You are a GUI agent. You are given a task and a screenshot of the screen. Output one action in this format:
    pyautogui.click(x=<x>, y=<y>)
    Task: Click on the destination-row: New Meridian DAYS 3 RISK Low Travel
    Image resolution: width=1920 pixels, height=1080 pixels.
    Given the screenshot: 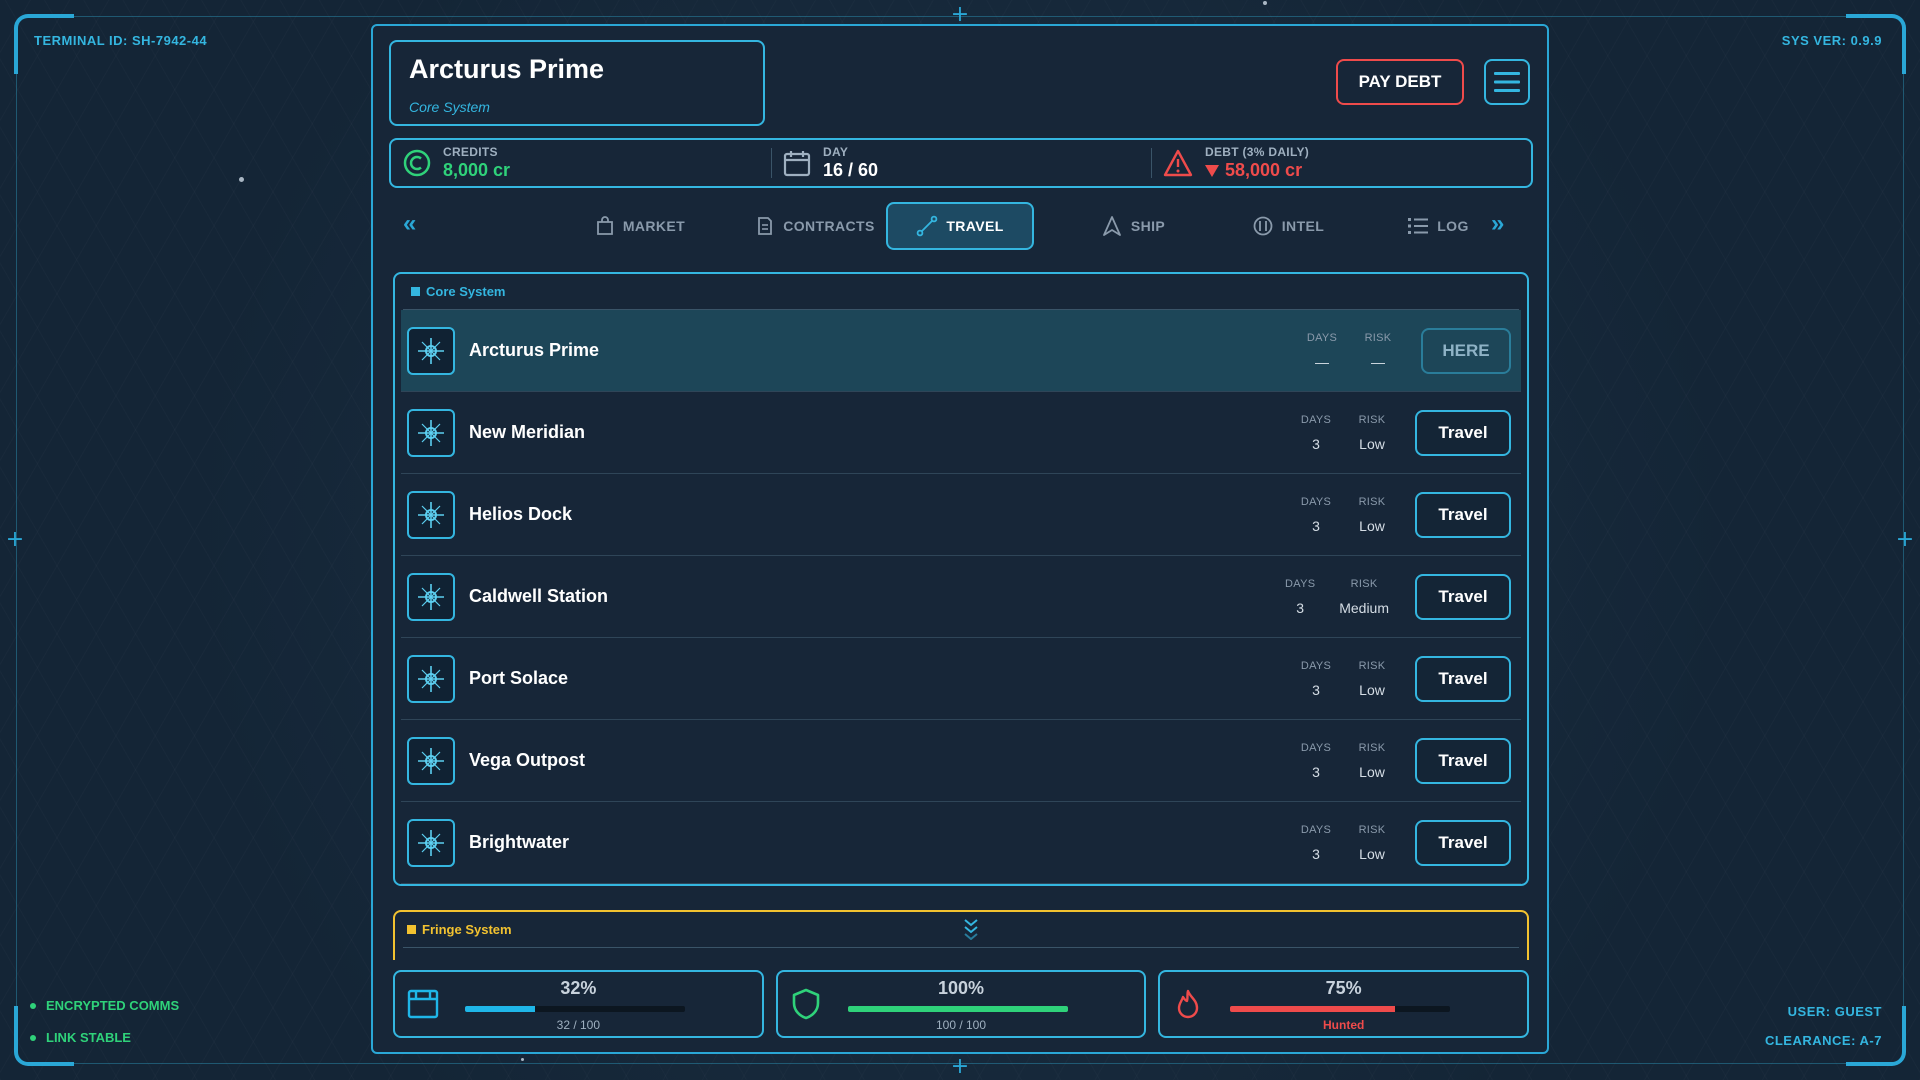 What is the action you would take?
    pyautogui.click(x=961, y=433)
    